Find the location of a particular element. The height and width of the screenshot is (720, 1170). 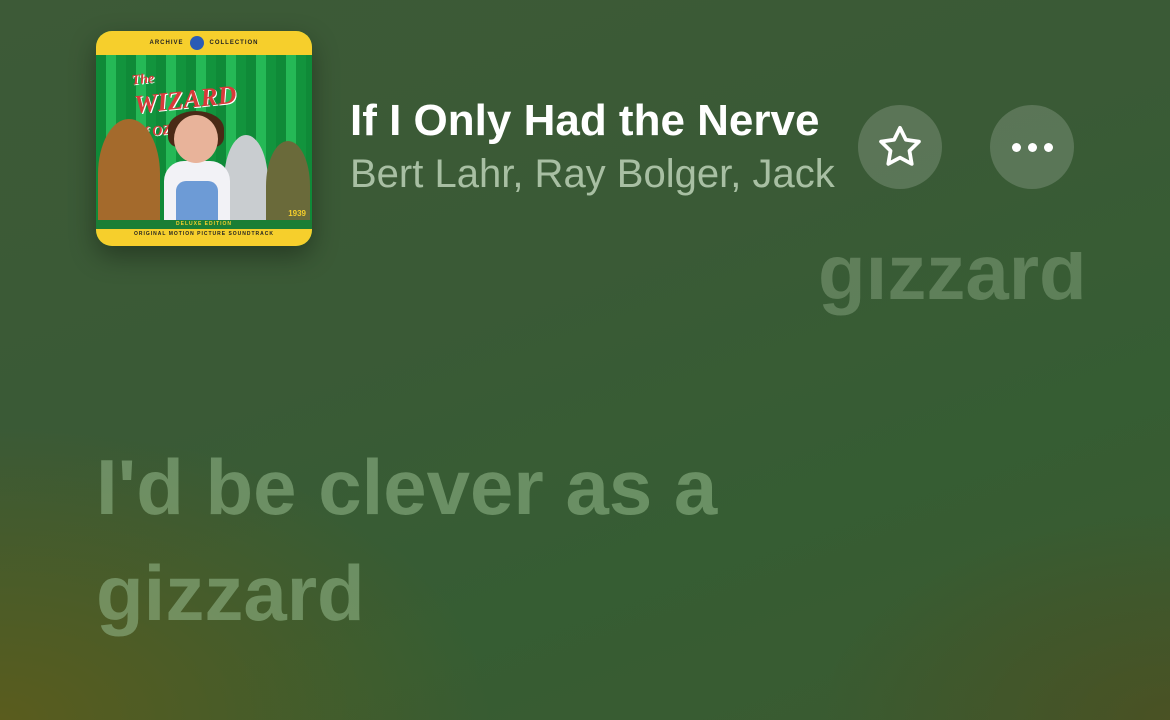

tin-man-figure is located at coordinates (246, 182).